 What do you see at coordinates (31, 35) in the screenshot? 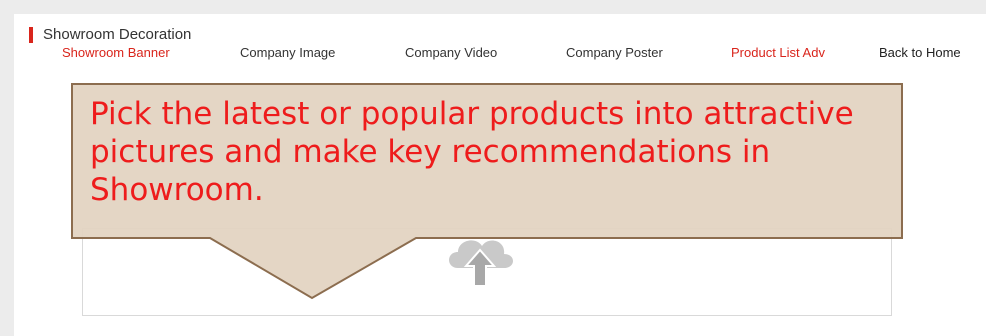
I see `section-marker` at bounding box center [31, 35].